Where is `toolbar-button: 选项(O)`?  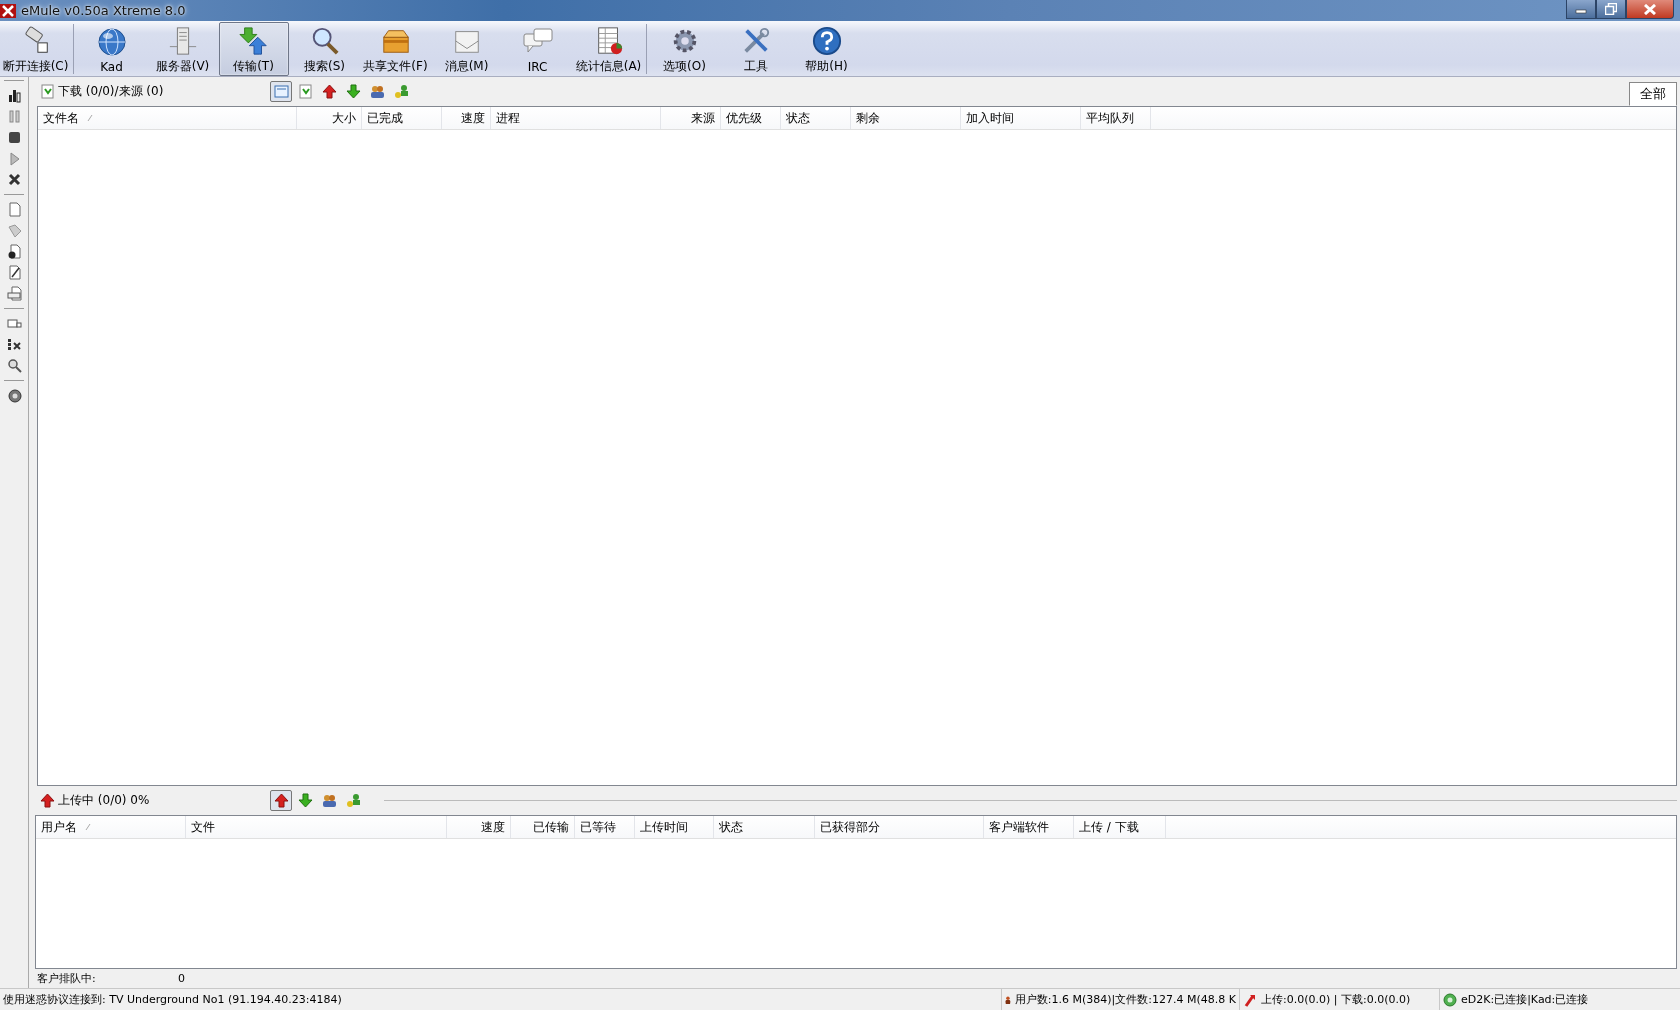 toolbar-button: 选项(O) is located at coordinates (684, 49).